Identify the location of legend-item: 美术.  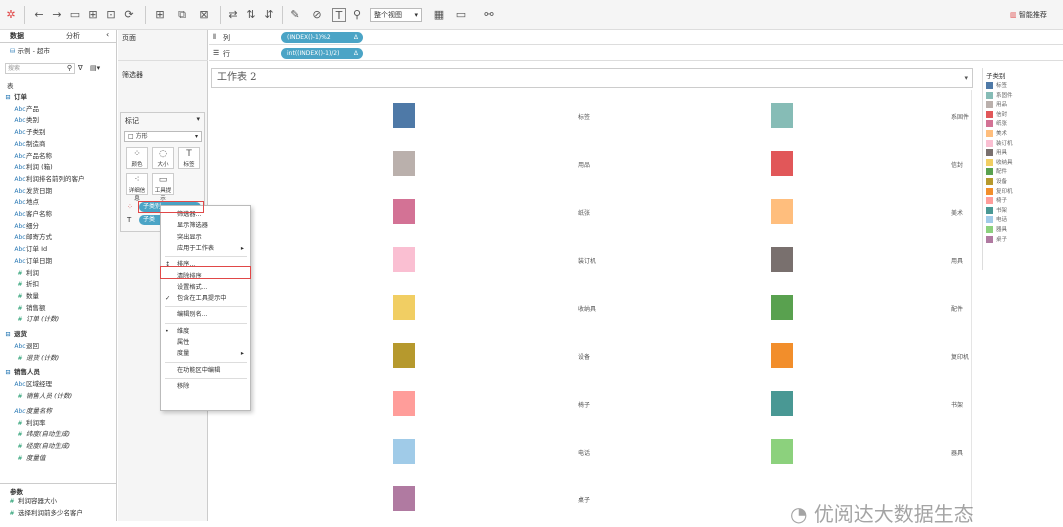
(996, 134).